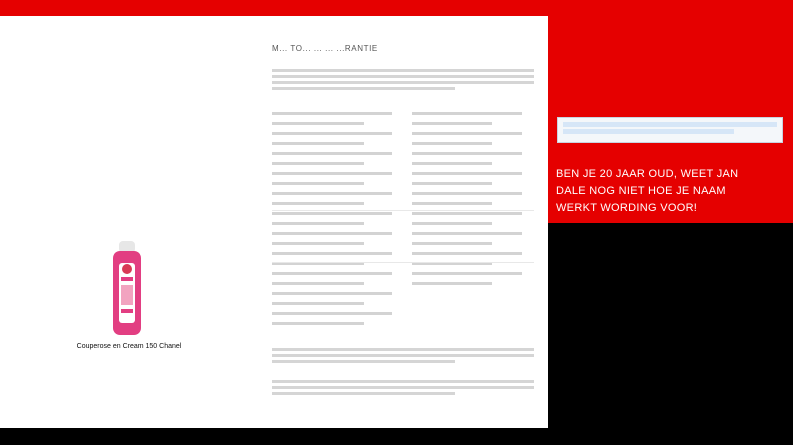  What do you see at coordinates (127, 288) in the screenshot?
I see `product-image` at bounding box center [127, 288].